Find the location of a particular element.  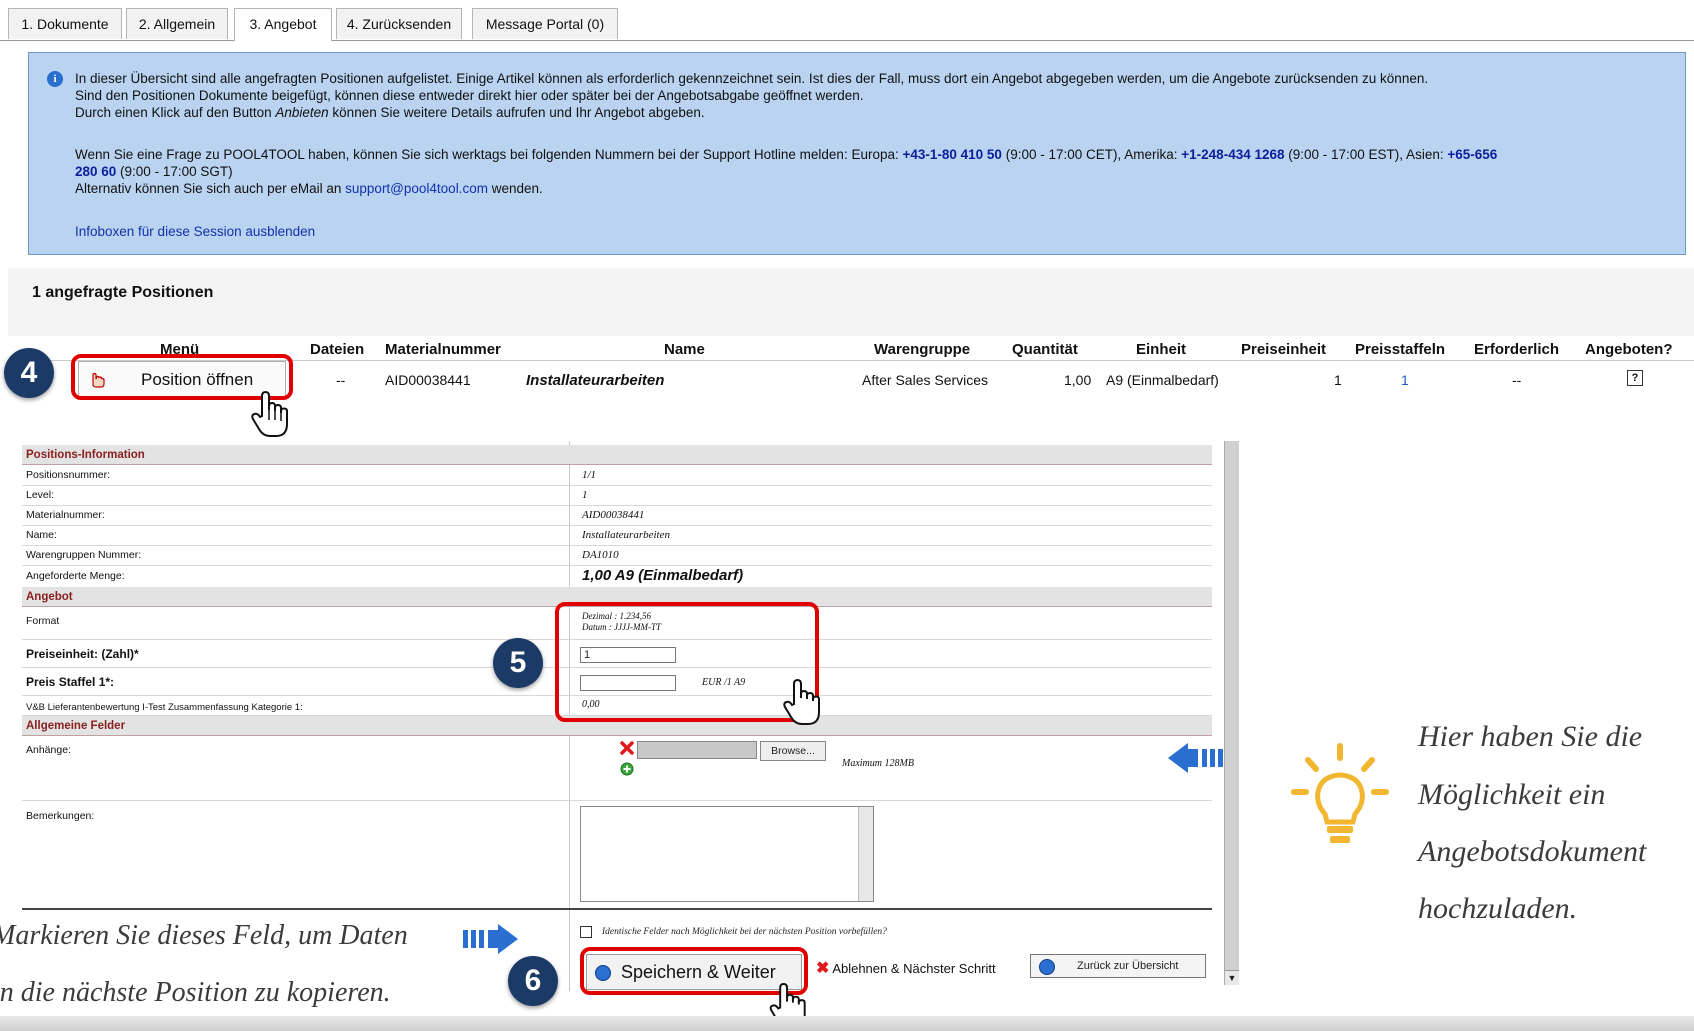

add-attachment-icon is located at coordinates (627, 769).